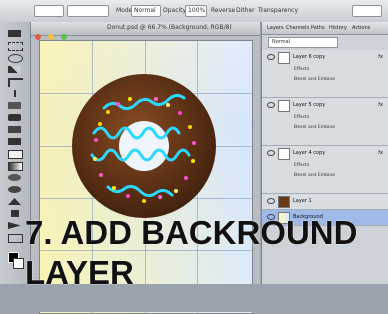 The height and width of the screenshot is (314, 388). Describe the element at coordinates (15, 238) in the screenshot. I see `shape-tool-icon` at that location.